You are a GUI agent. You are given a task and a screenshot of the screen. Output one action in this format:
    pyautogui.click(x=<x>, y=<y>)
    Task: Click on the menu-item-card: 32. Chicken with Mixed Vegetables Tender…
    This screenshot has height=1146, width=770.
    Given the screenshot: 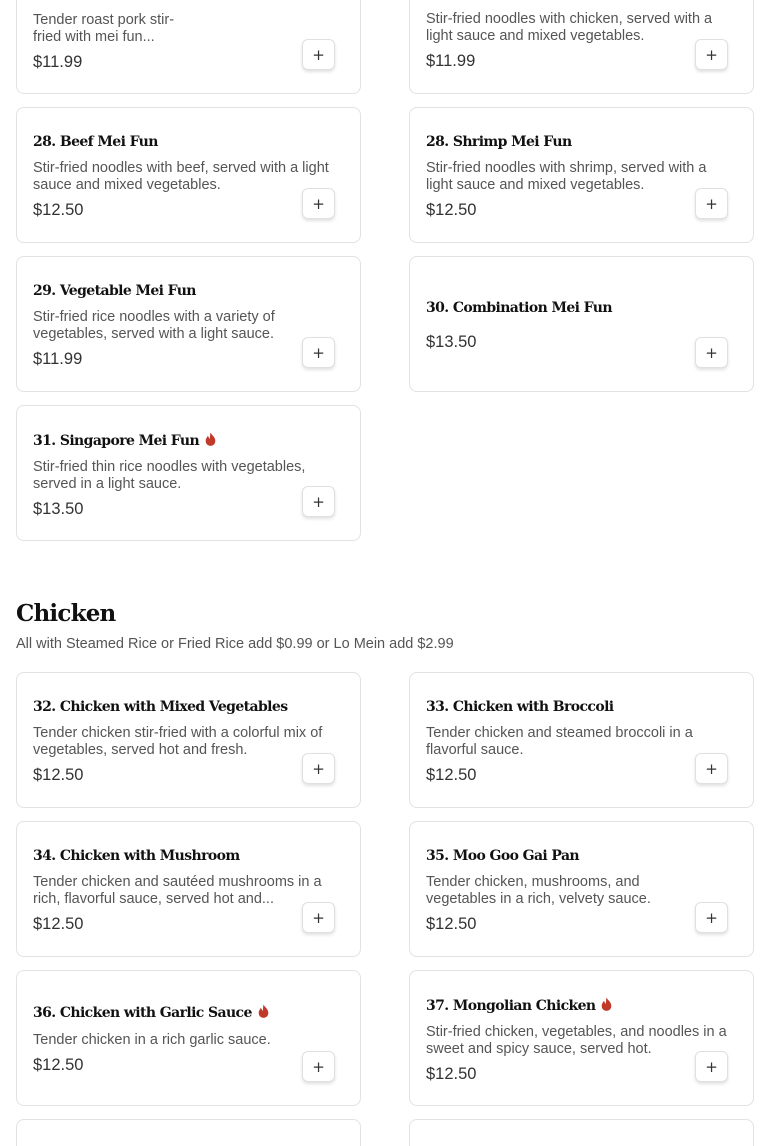 What is the action you would take?
    pyautogui.click(x=188, y=740)
    